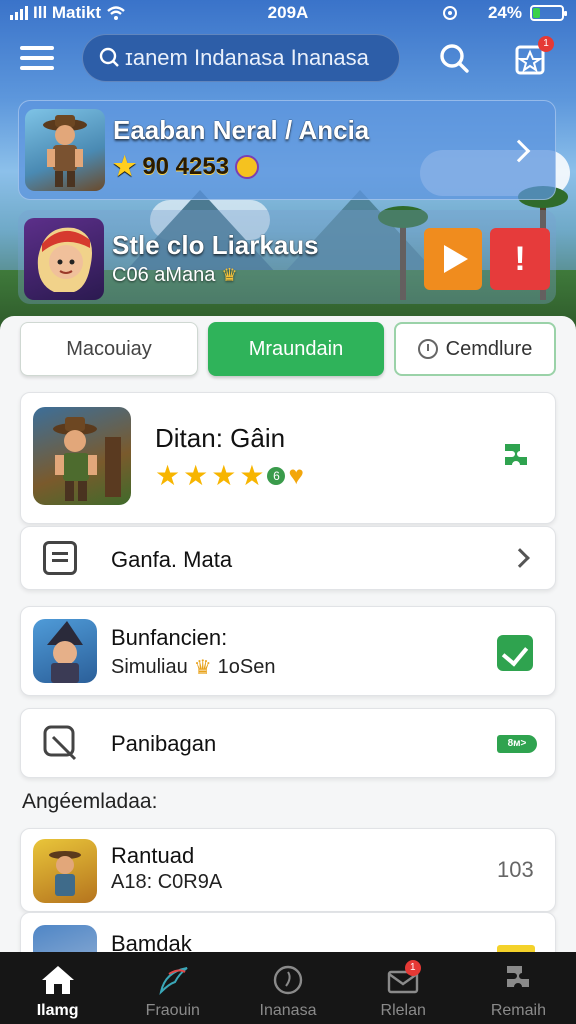  I want to click on segment-label: Macouiay, so click(109, 348).